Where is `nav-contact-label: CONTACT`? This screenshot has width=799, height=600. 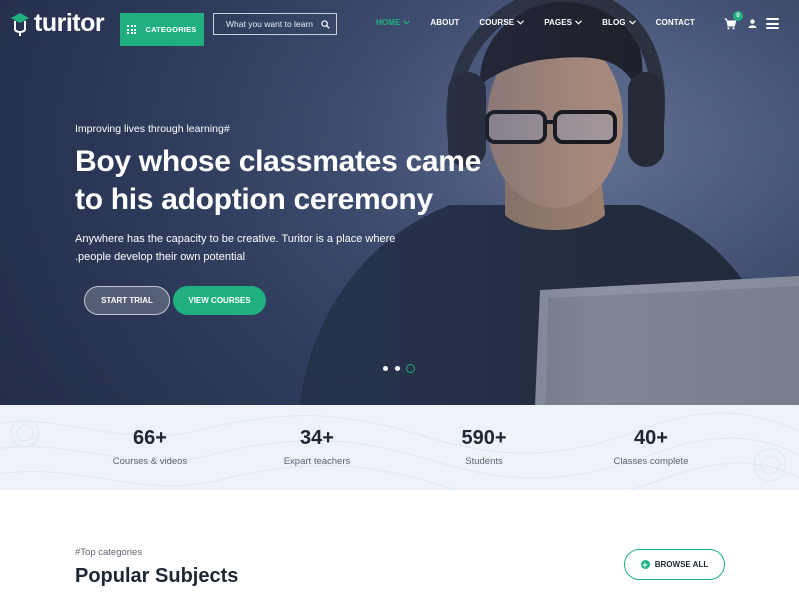 nav-contact-label: CONTACT is located at coordinates (675, 22).